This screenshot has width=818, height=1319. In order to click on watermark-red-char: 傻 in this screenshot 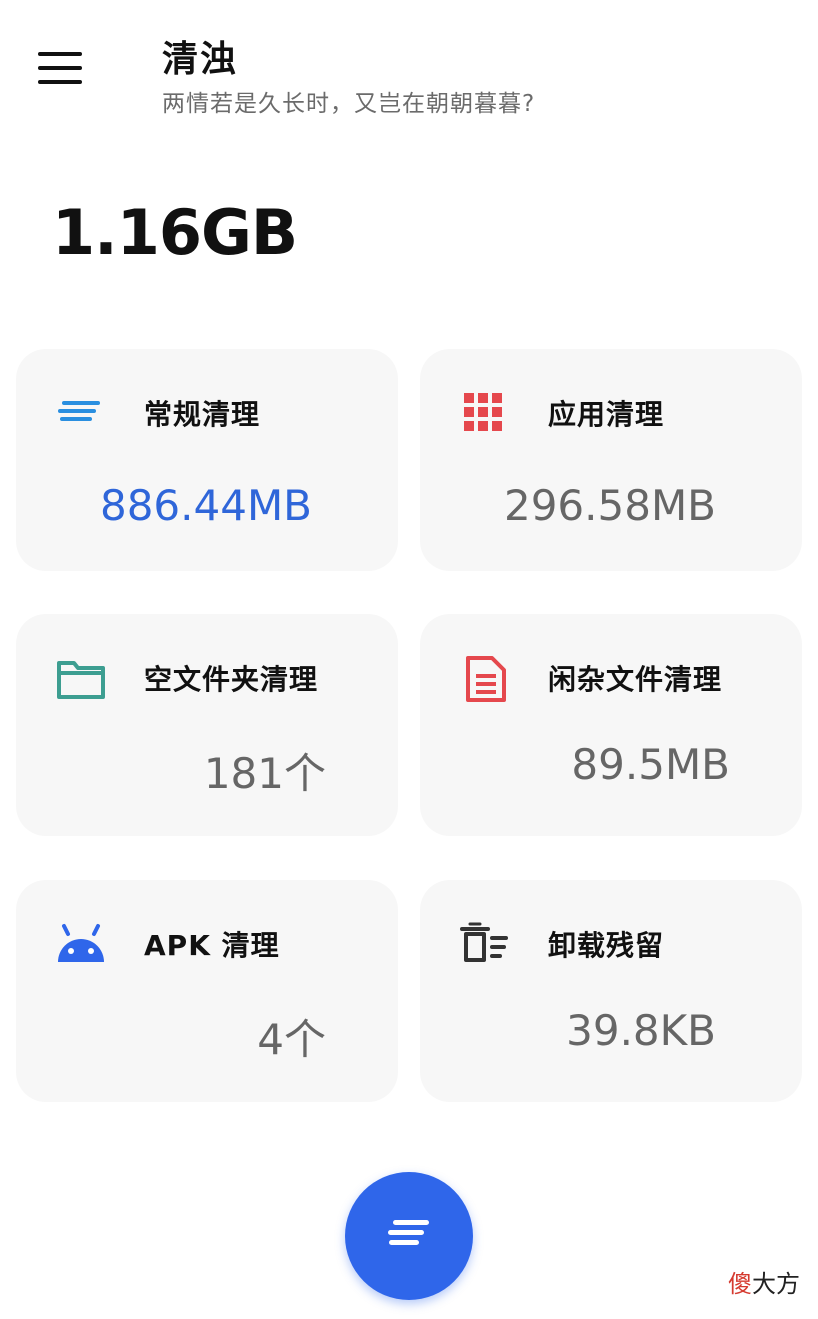, I will do `click(740, 1284)`.